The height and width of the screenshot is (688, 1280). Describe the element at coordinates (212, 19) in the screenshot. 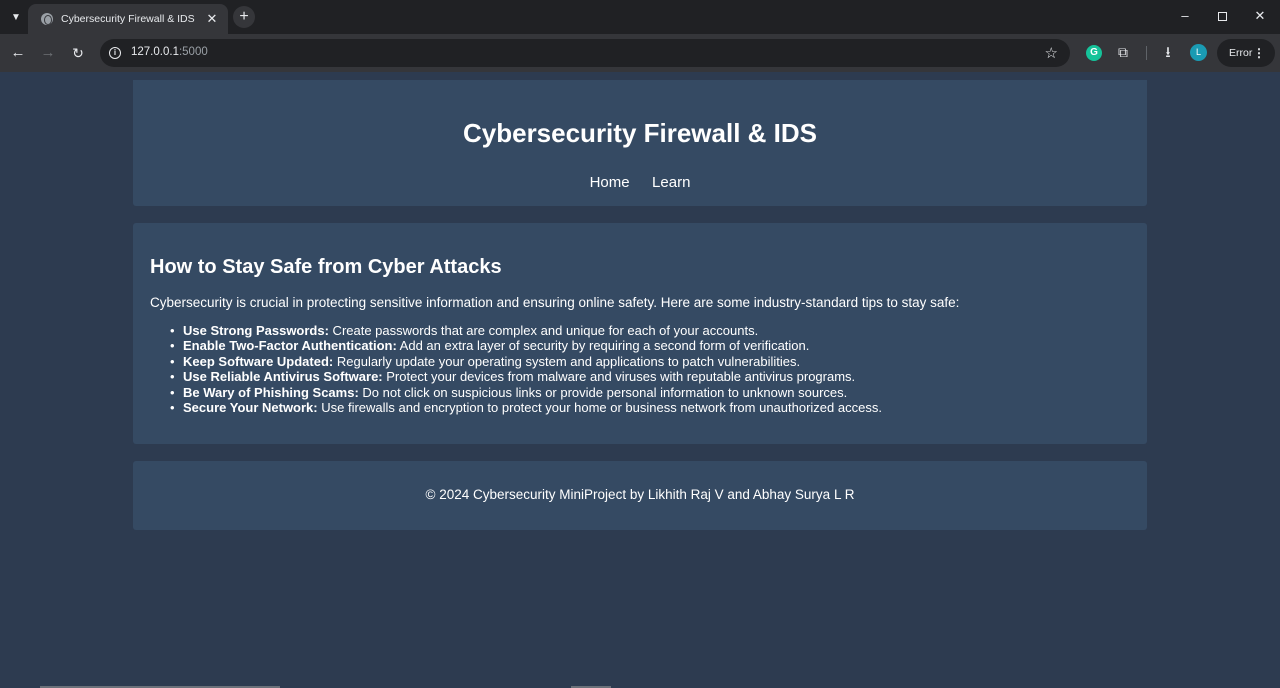

I see `tab-close-icon: ✕` at that location.